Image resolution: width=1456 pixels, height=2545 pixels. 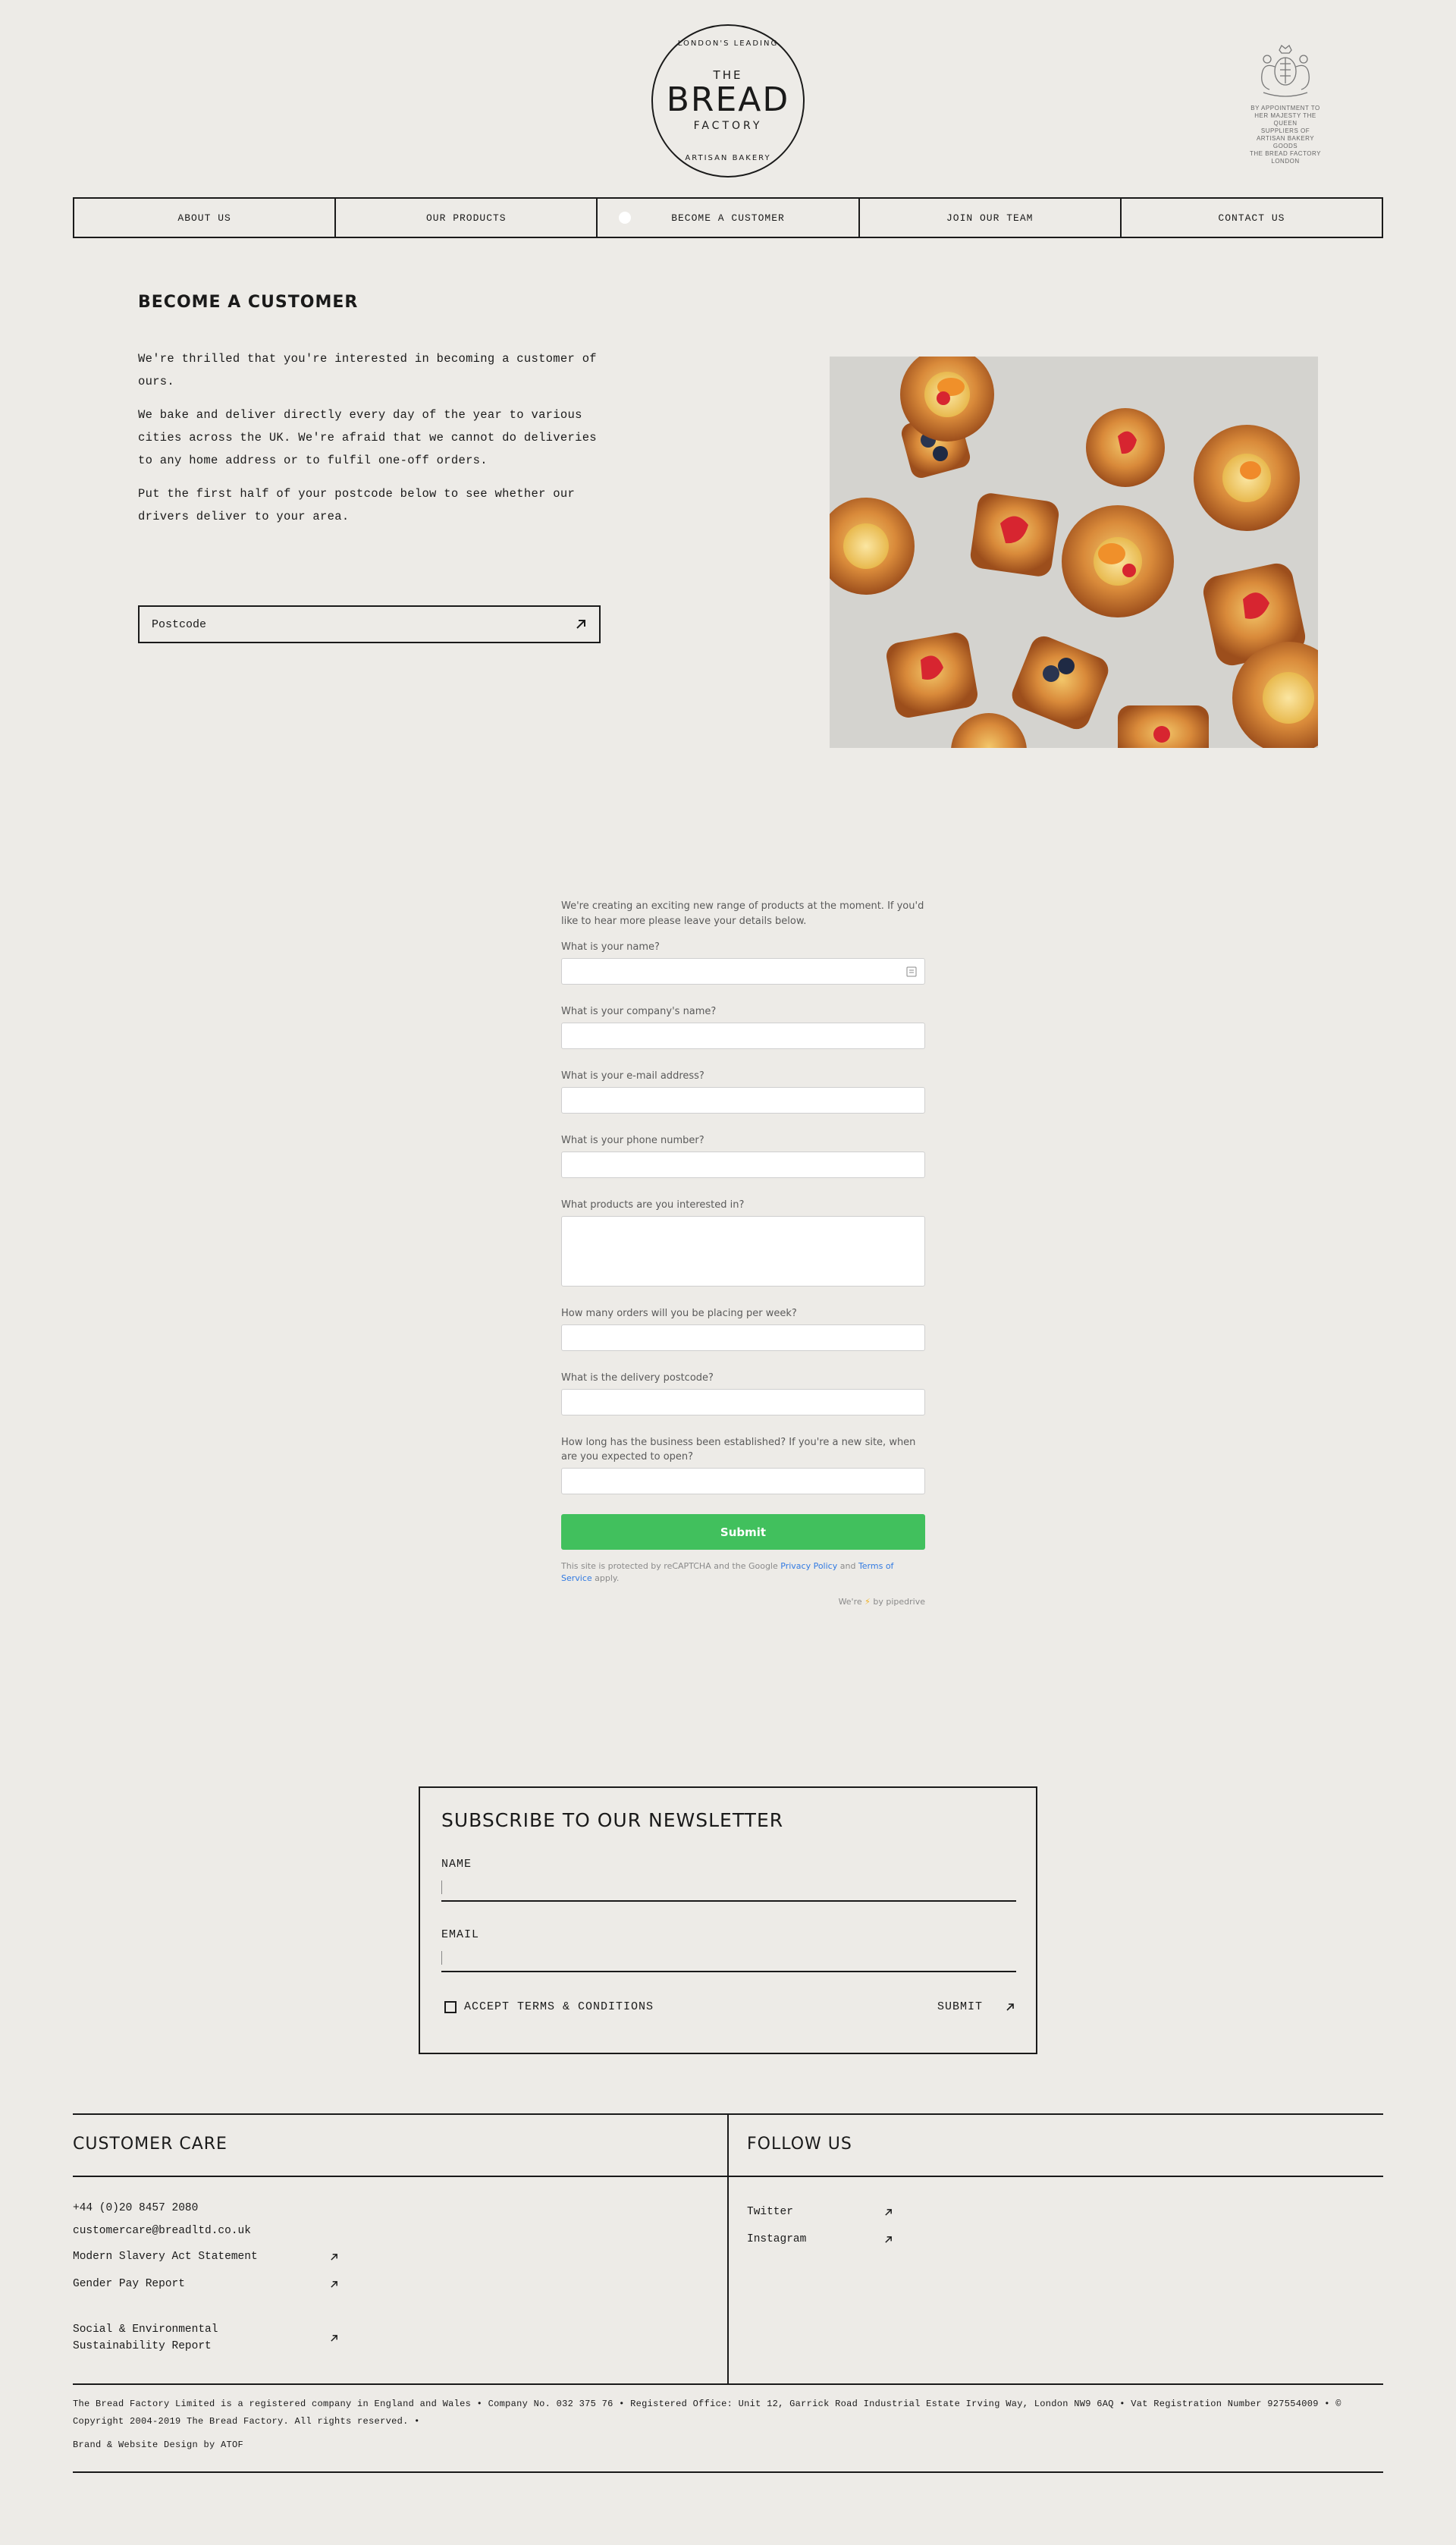 I want to click on phone-label: What is your phone number?, so click(x=632, y=1140).